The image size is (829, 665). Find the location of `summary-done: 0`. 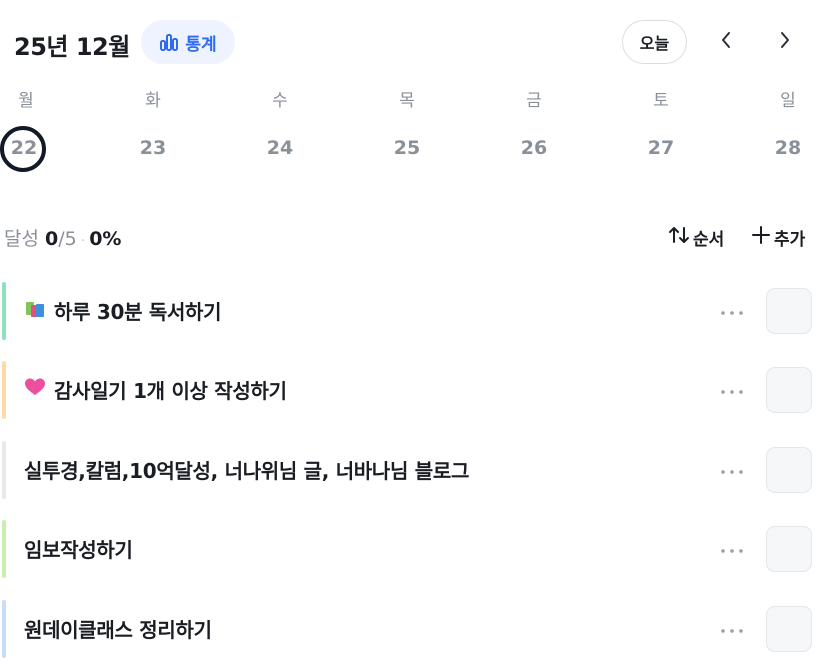

summary-done: 0 is located at coordinates (52, 239).